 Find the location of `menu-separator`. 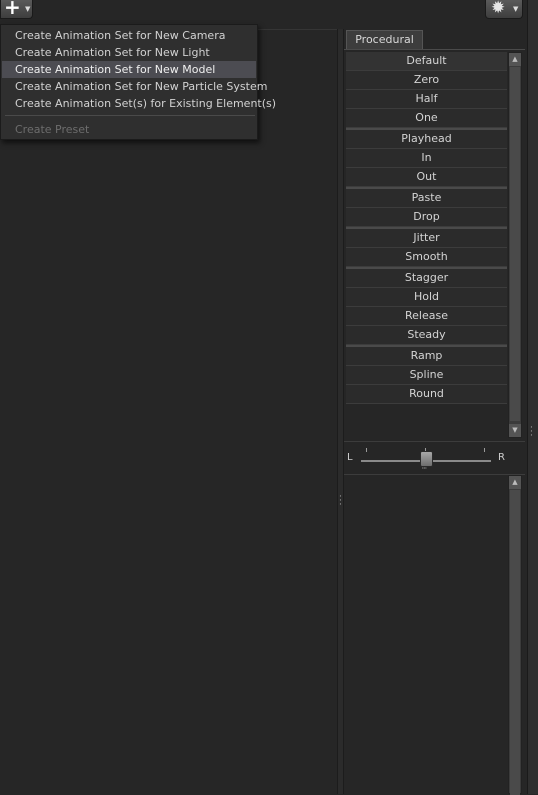

menu-separator is located at coordinates (130, 115).